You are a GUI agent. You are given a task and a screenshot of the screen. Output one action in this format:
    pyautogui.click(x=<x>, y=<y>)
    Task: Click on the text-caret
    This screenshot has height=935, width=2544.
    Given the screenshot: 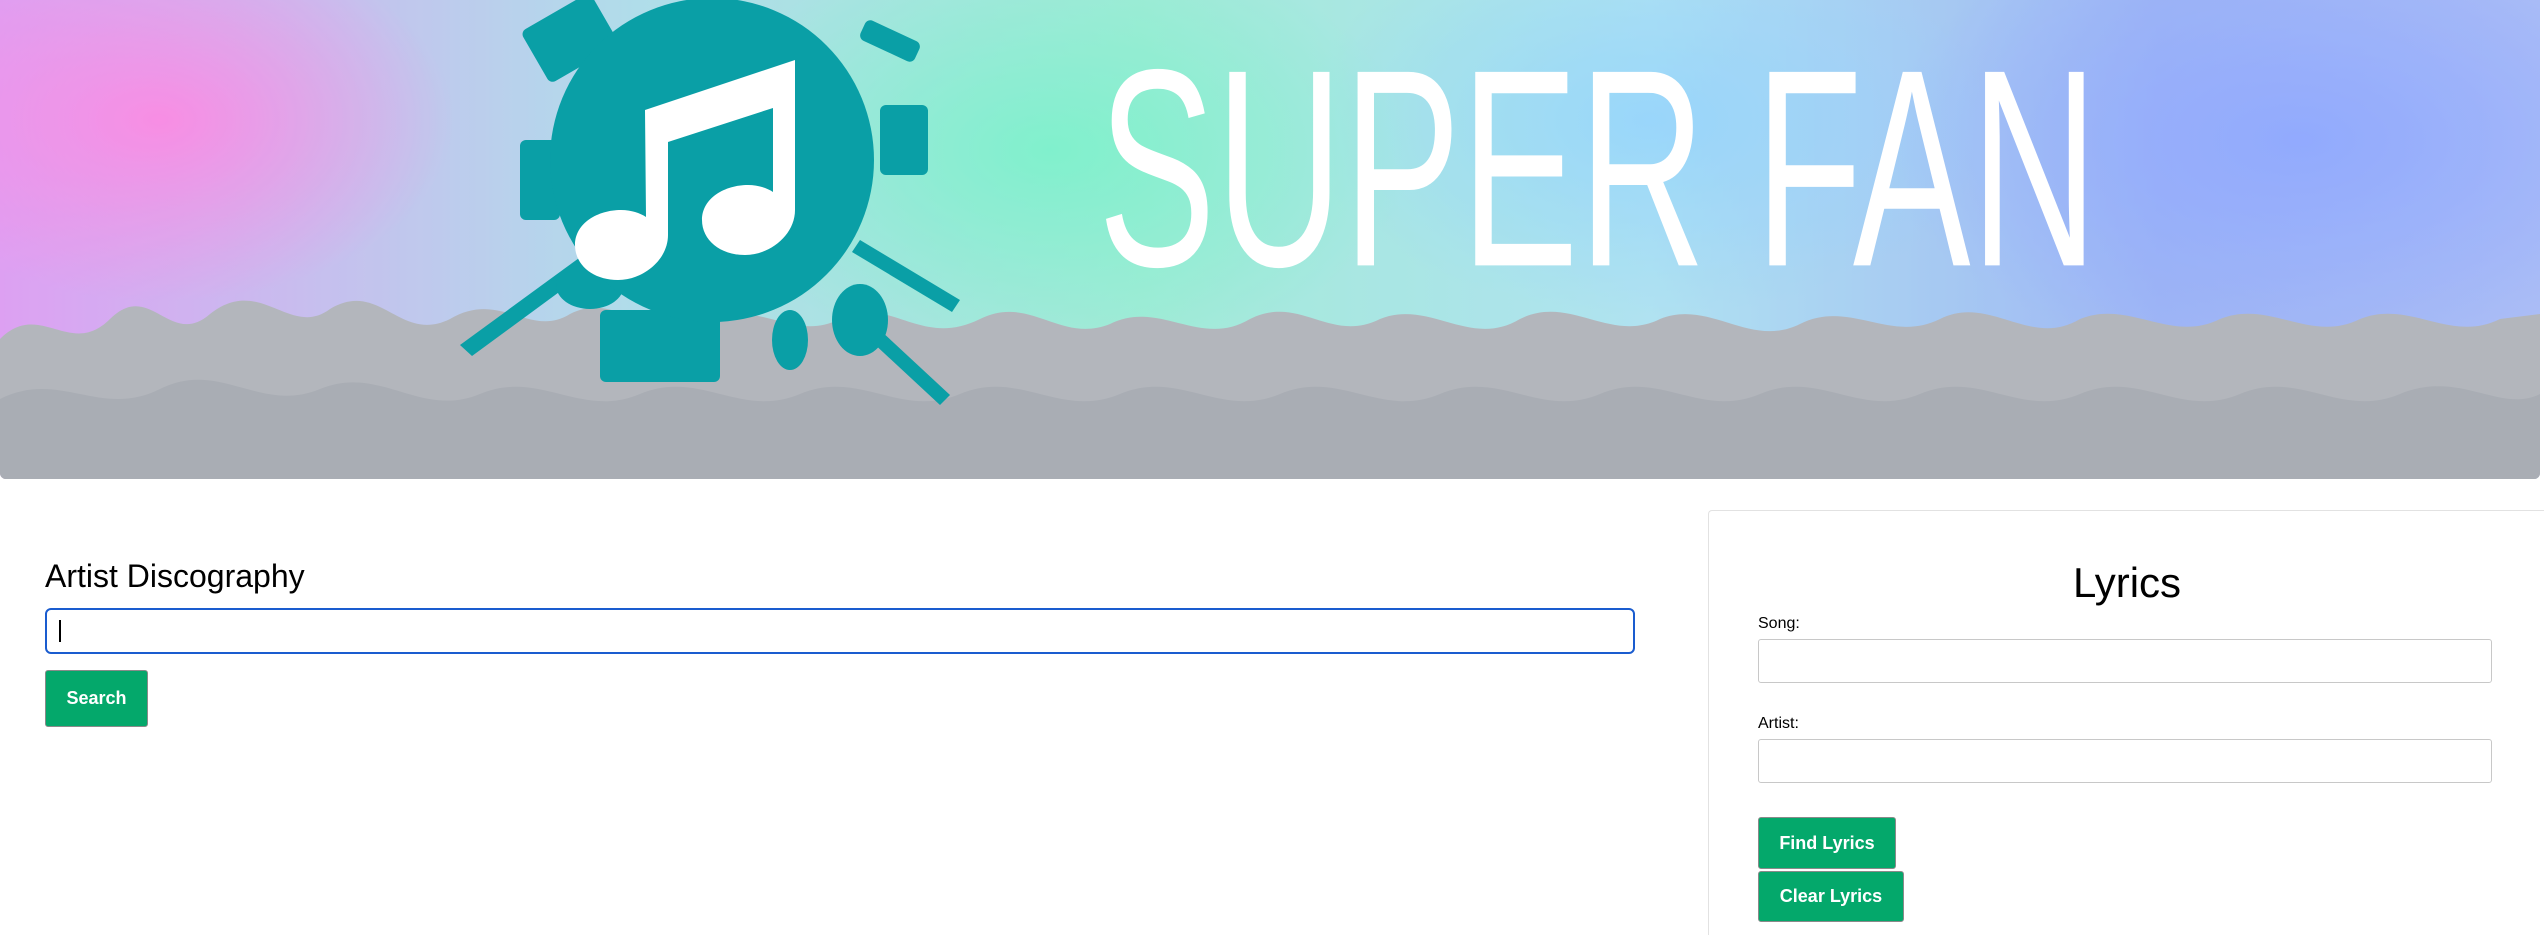 What is the action you would take?
    pyautogui.click(x=60, y=631)
    